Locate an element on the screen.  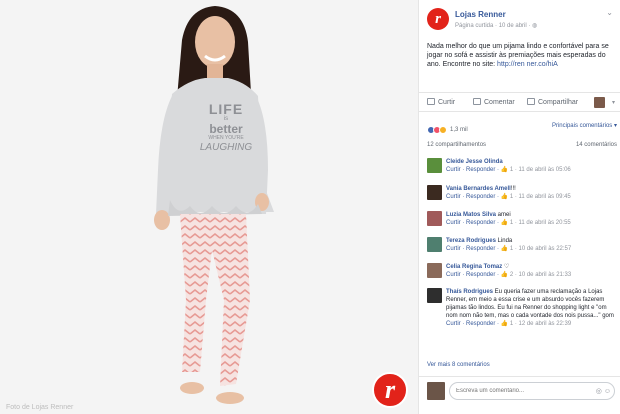
comment-input is located at coordinates (532, 391).